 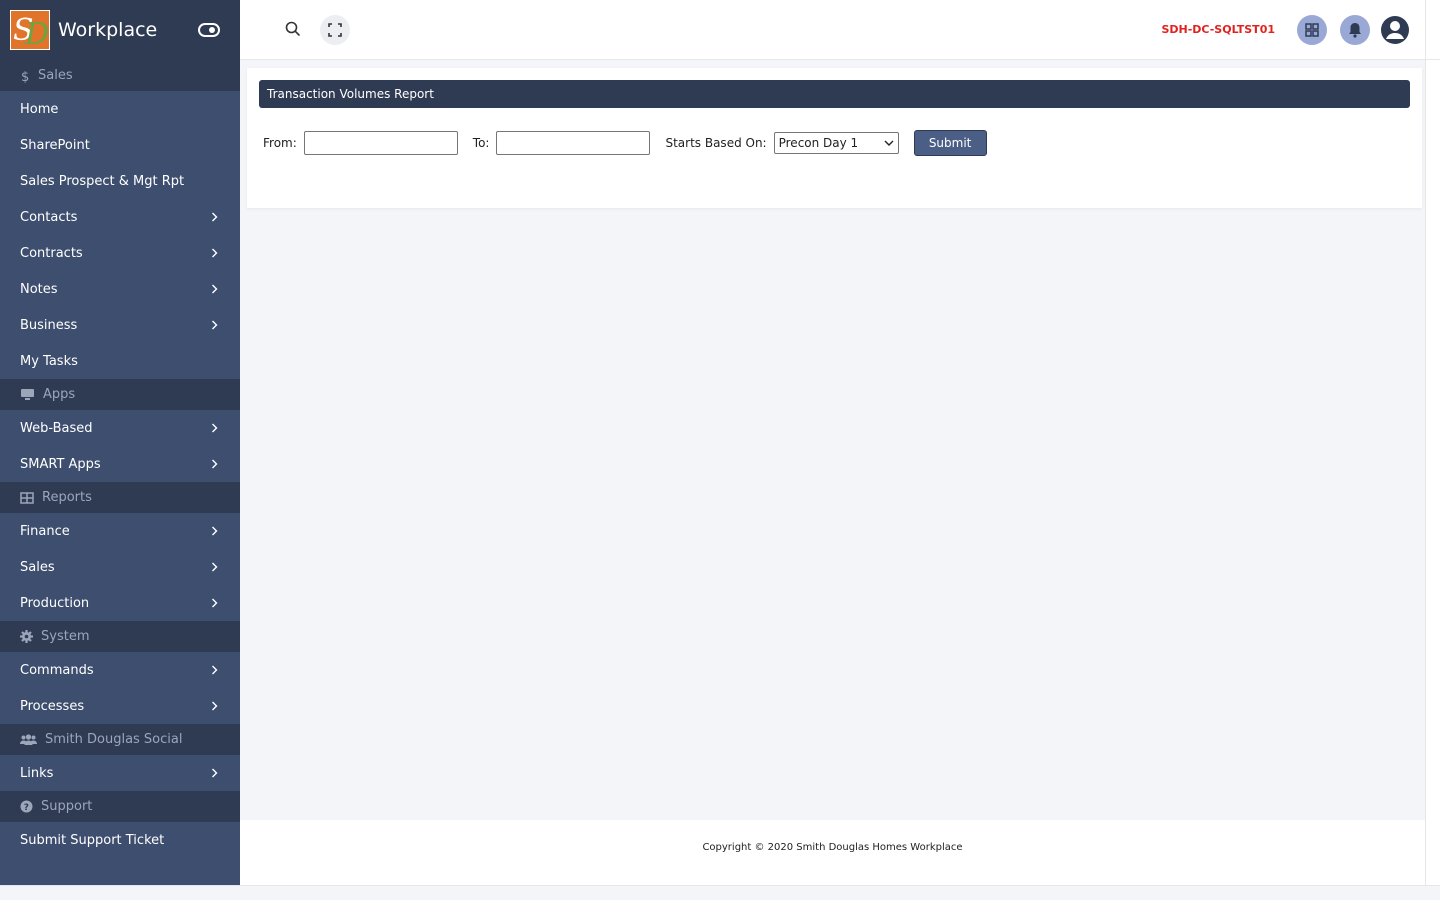 I want to click on dollar-icon: $, so click(x=29, y=76).